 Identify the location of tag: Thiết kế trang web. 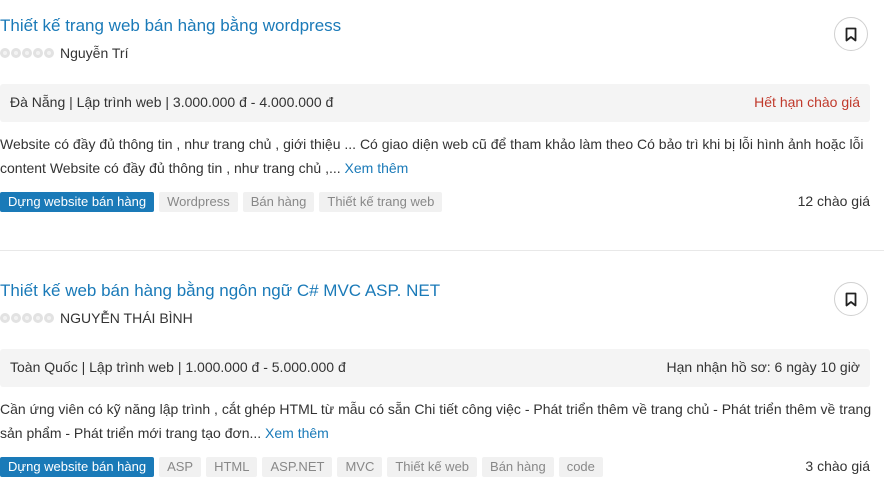
(381, 202).